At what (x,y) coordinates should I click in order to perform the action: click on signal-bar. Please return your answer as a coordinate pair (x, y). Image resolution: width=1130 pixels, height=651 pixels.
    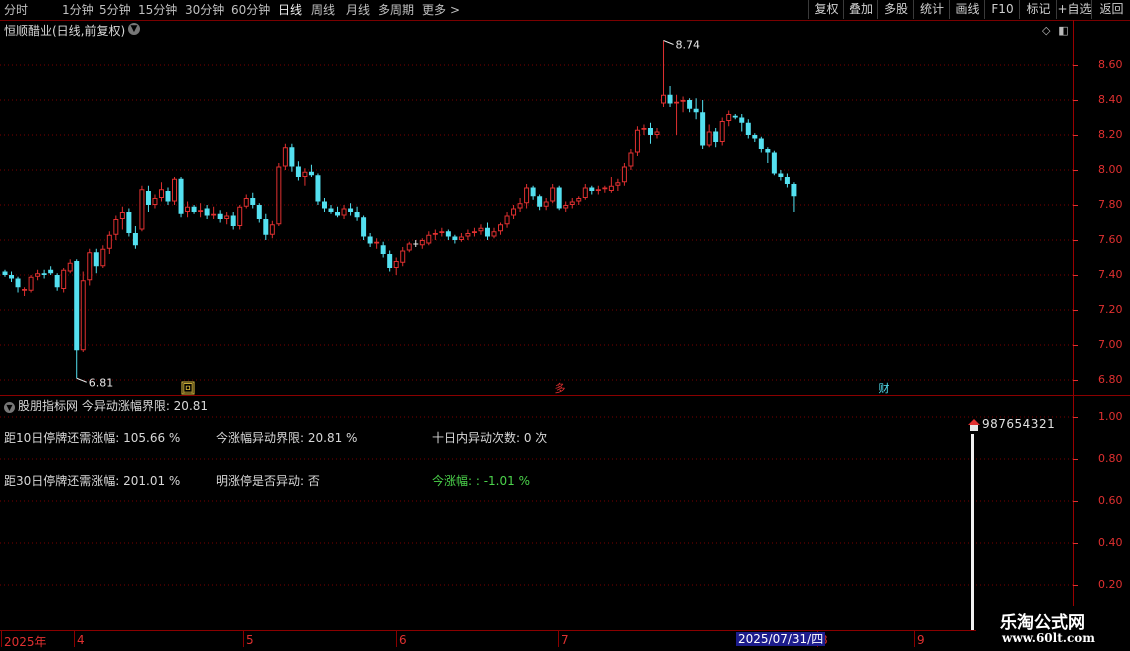
    Looking at the image, I should click on (972, 532).